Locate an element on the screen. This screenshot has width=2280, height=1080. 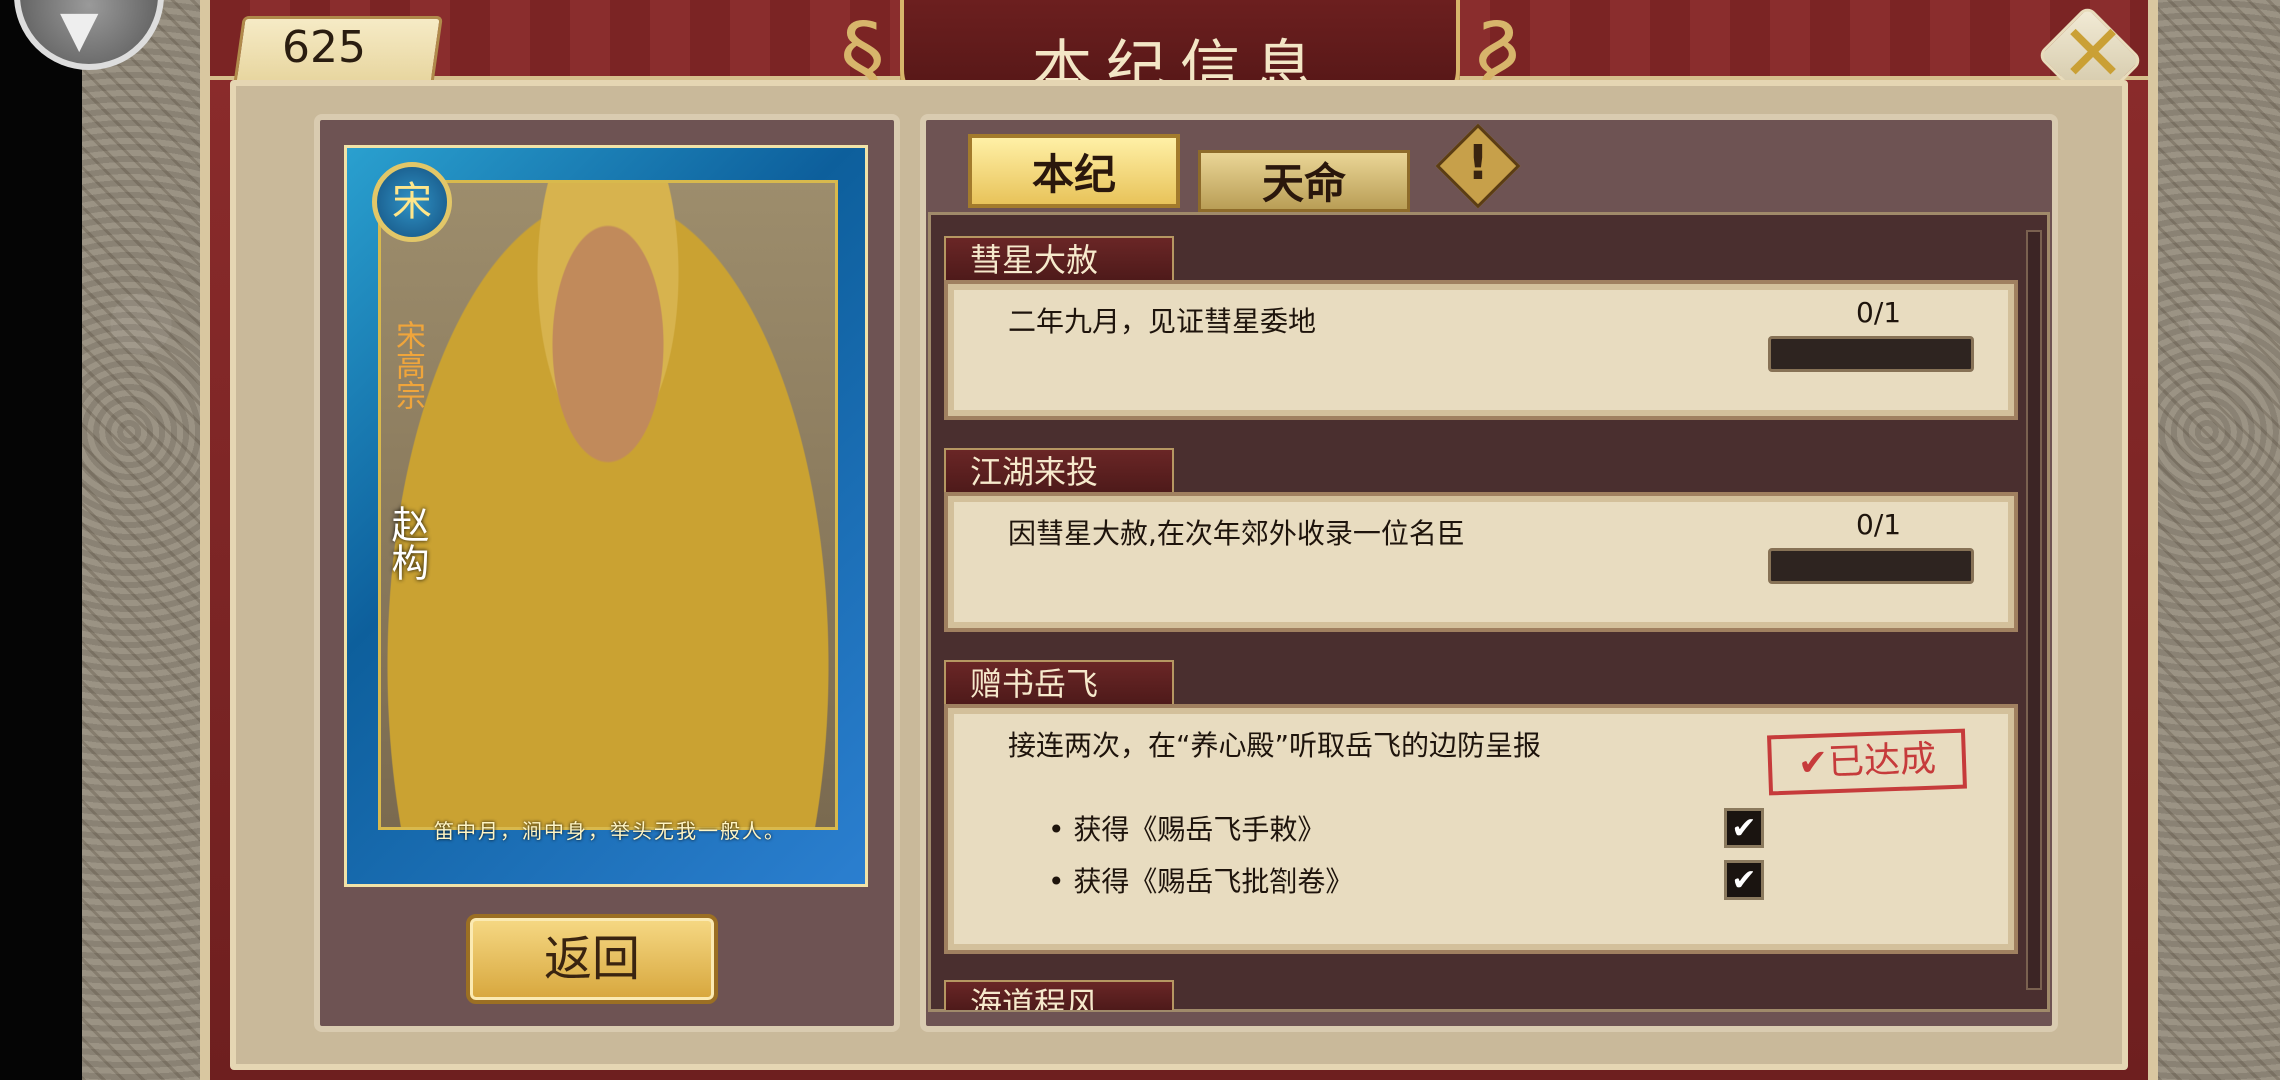
quest-title-partial: 海道程风 is located at coordinates (1059, 995).